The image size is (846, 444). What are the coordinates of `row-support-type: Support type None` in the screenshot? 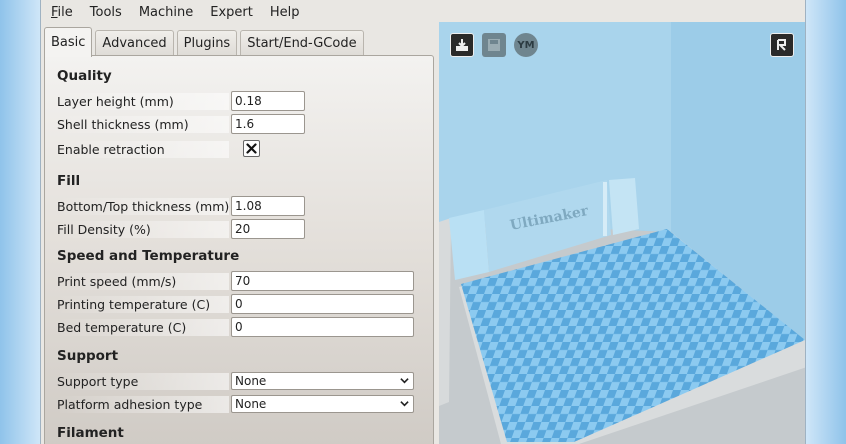 It's located at (237, 381).